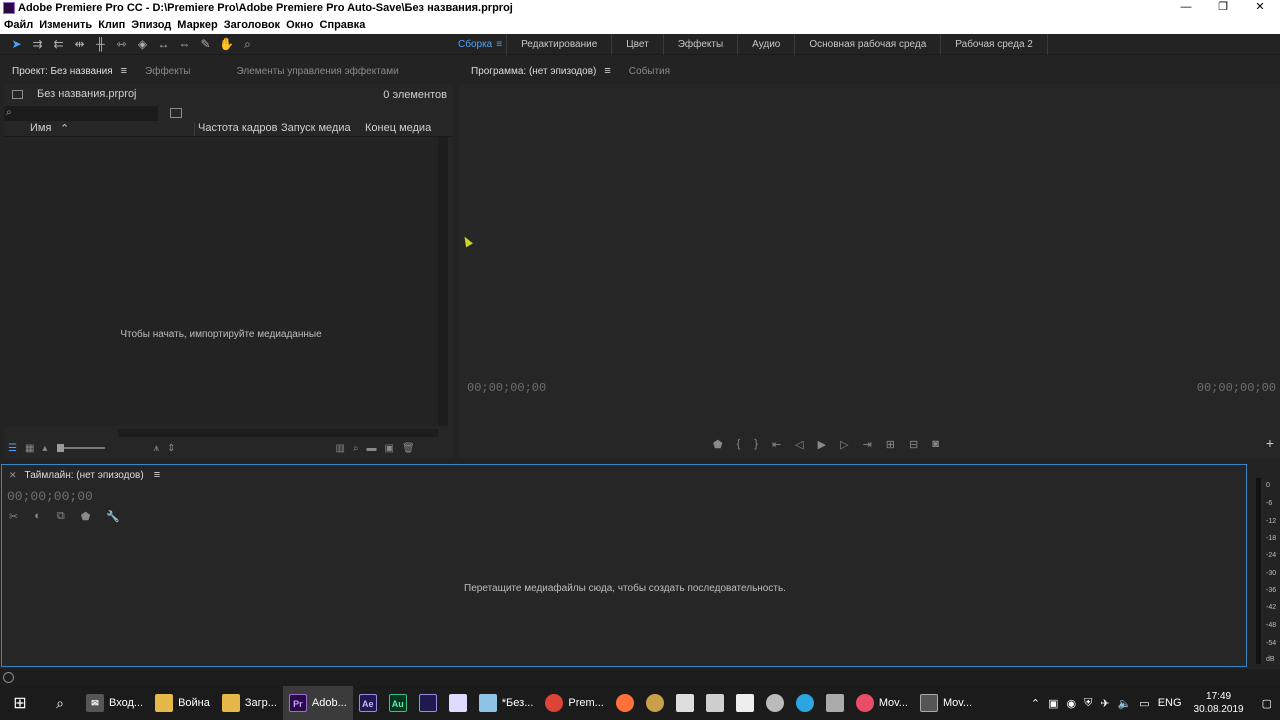 This screenshot has width=1280, height=720. What do you see at coordinates (1072, 703) in the screenshot?
I see `network-icon: ◉` at bounding box center [1072, 703].